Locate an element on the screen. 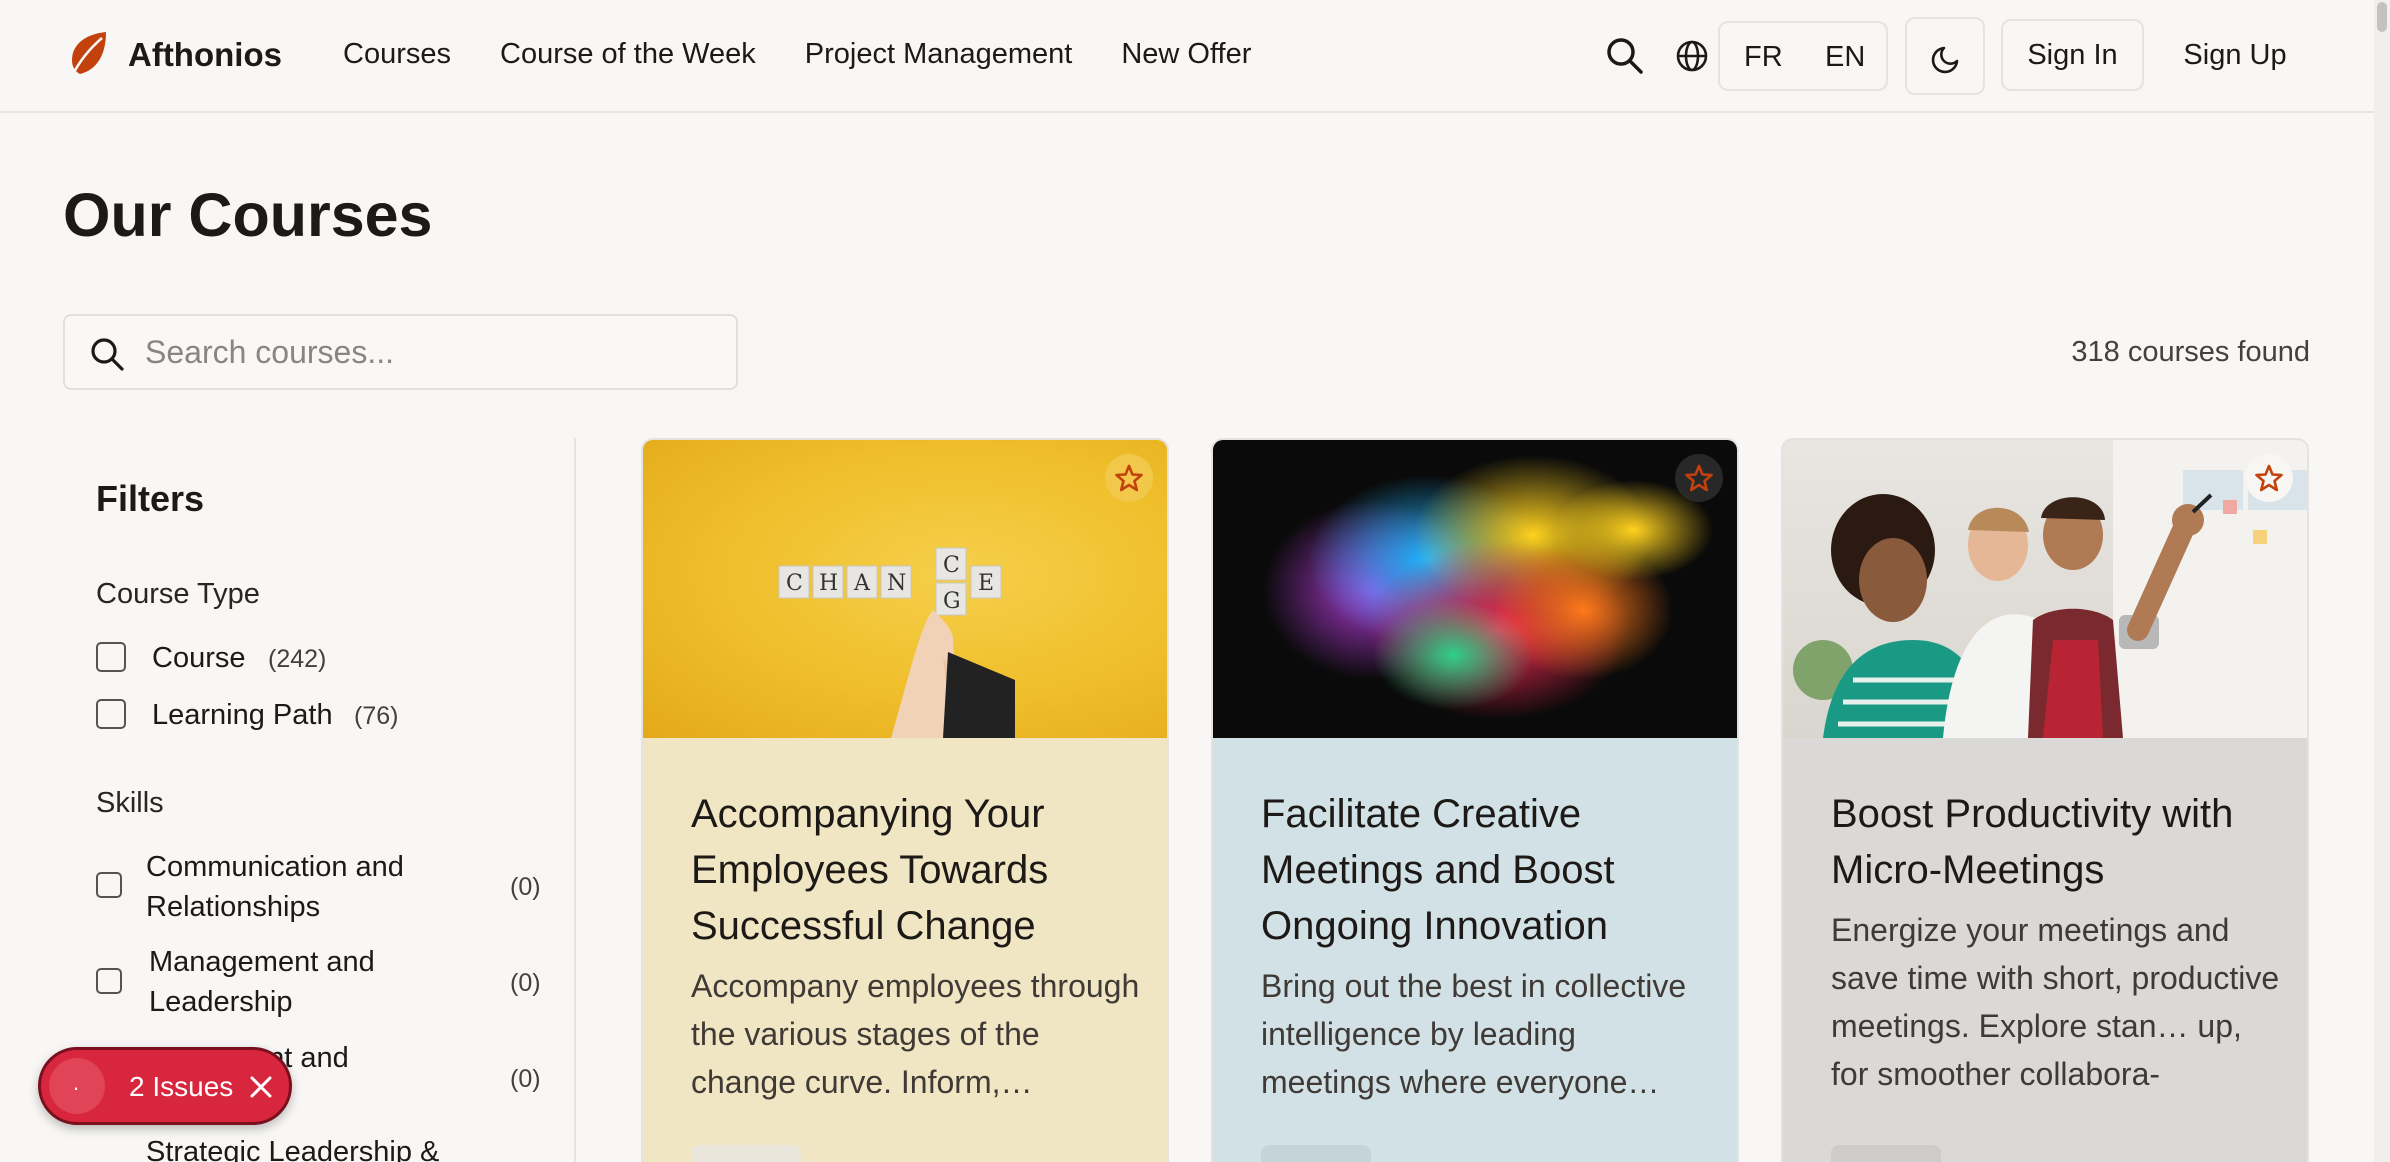  filter-count-skill-3: (0) is located at coordinates (525, 1079).